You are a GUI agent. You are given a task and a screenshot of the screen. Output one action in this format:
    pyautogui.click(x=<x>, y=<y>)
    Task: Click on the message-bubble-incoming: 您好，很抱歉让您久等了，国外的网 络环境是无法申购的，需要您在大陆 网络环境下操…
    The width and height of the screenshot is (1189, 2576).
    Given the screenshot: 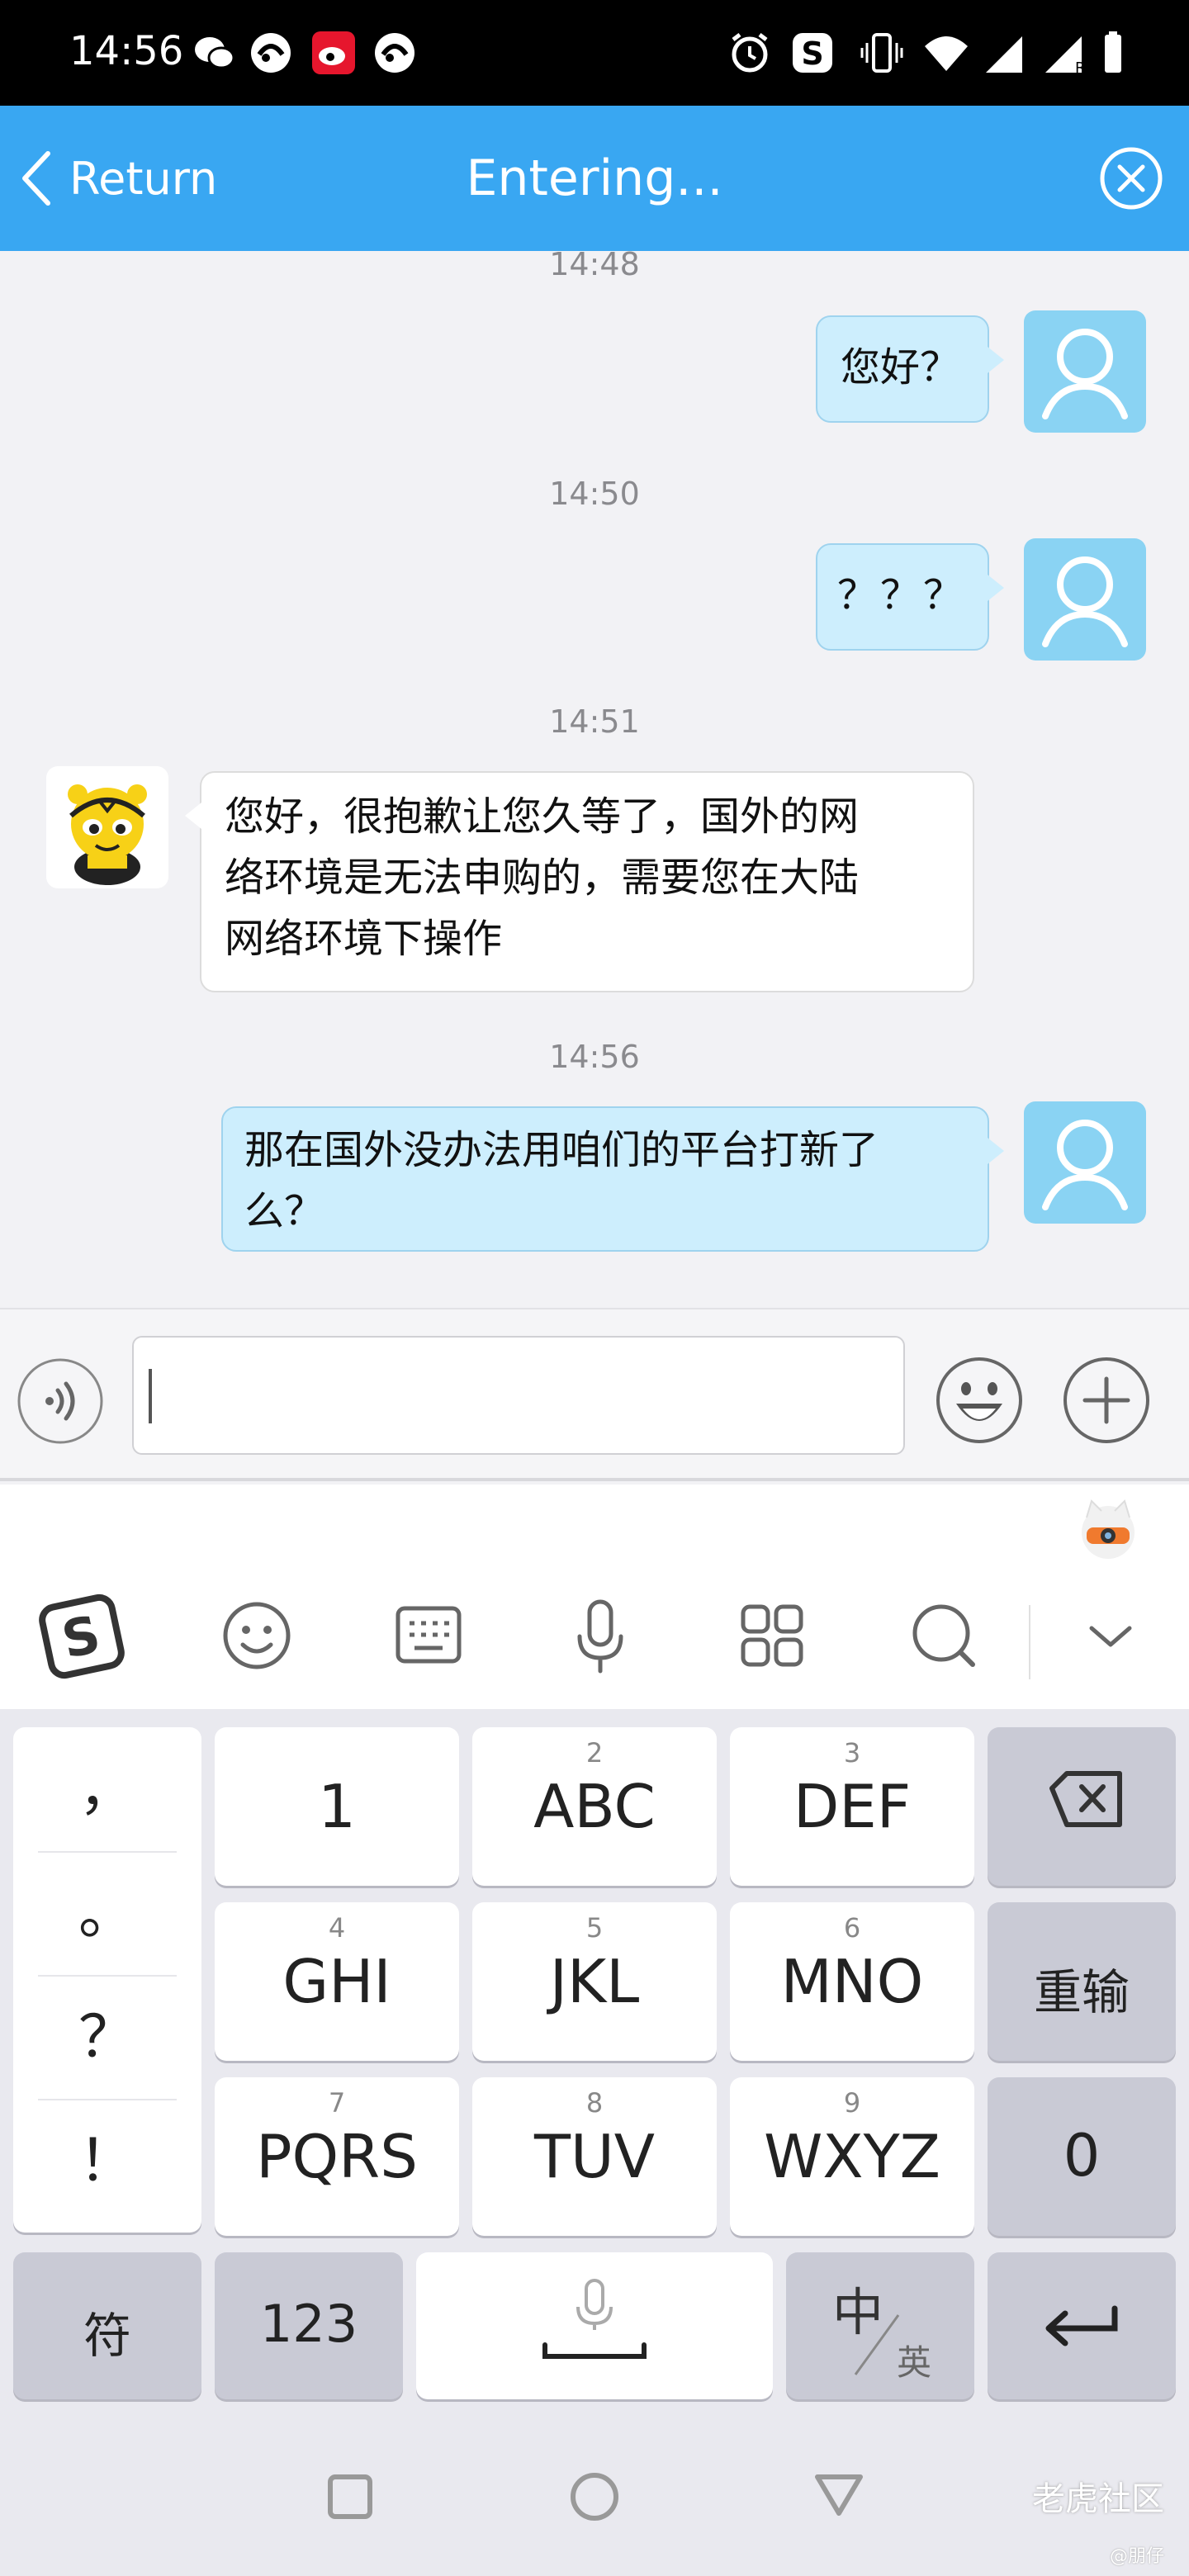 What is the action you would take?
    pyautogui.click(x=579, y=881)
    